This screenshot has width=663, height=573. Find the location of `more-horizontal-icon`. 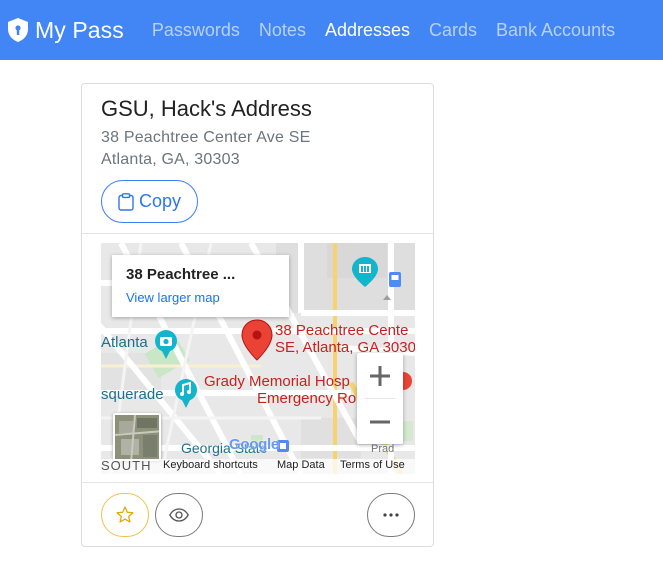

more-horizontal-icon is located at coordinates (391, 515).